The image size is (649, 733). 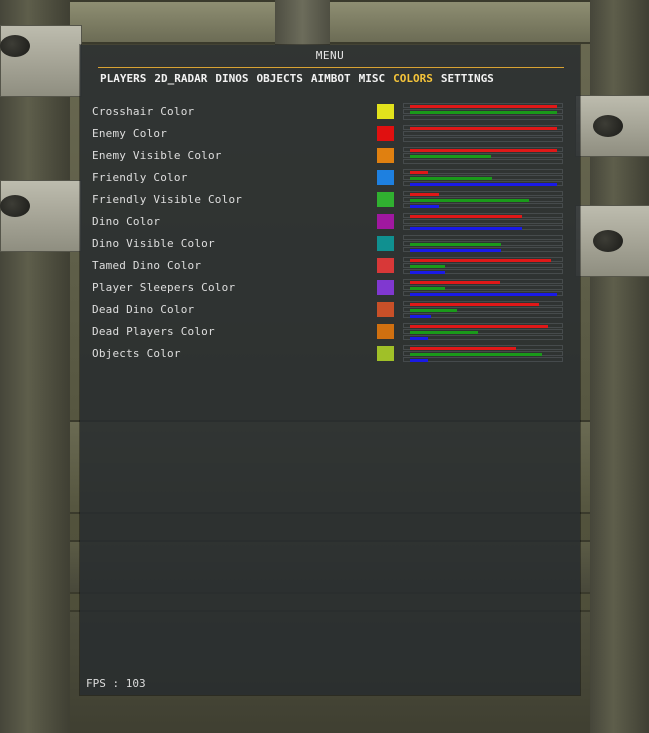 What do you see at coordinates (123, 79) in the screenshot?
I see `tab-players: PLAYERS` at bounding box center [123, 79].